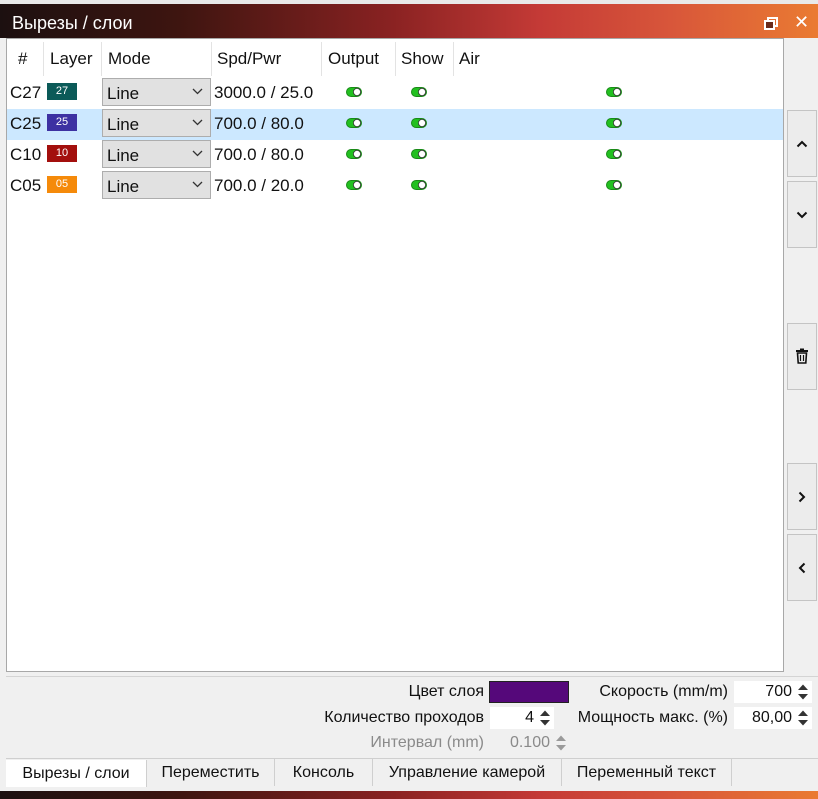  I want to click on speed-spinbox: 700, so click(773, 692).